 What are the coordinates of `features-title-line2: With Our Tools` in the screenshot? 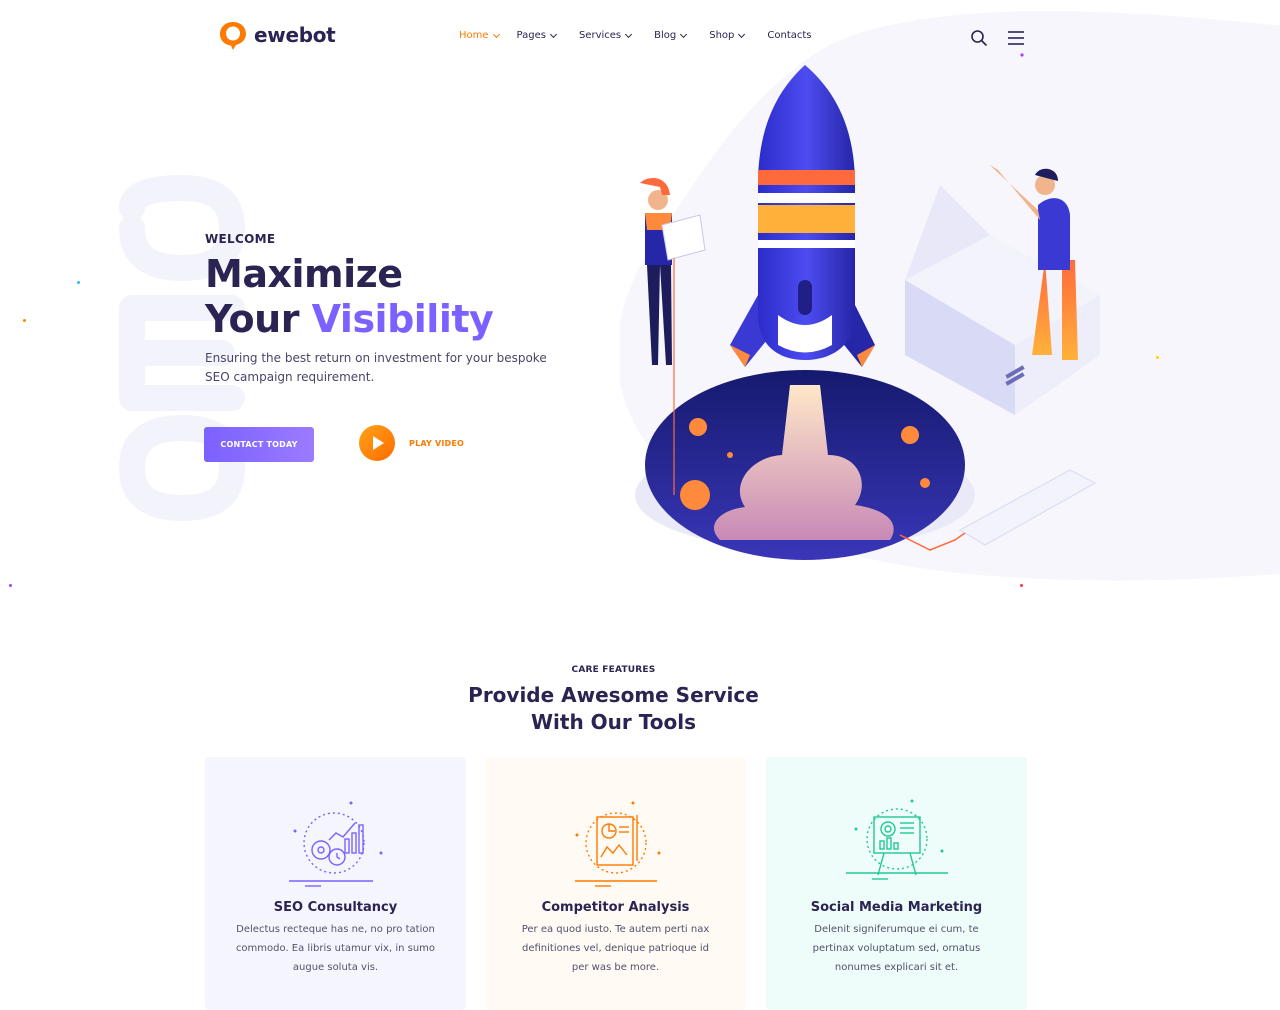 It's located at (613, 722).